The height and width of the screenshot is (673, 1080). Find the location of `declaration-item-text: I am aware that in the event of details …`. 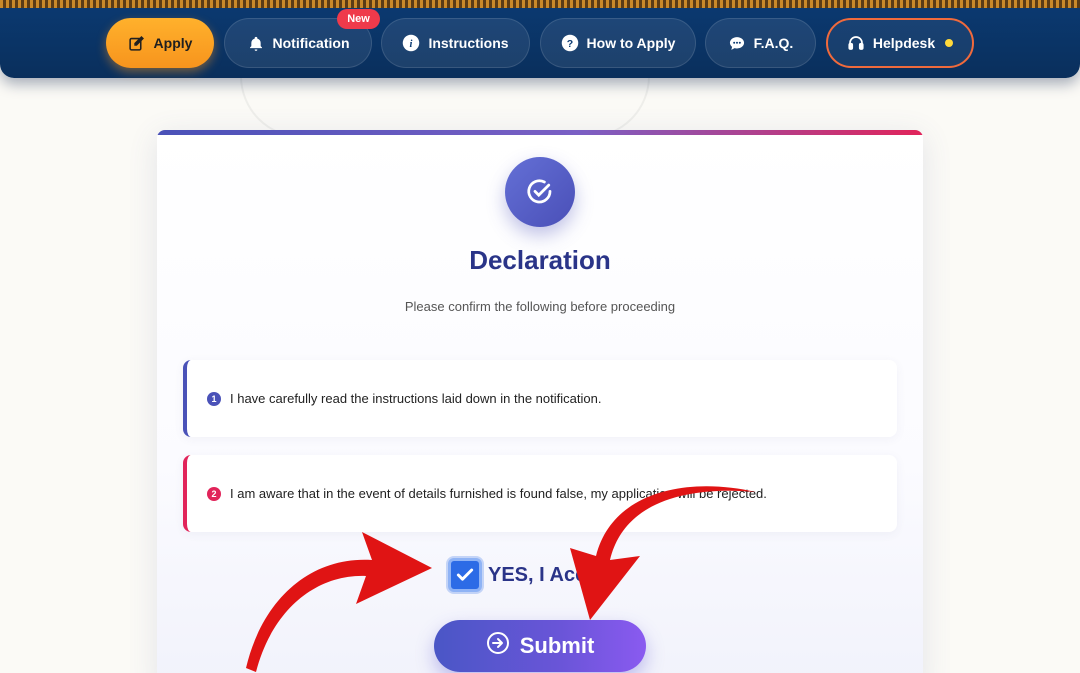

declaration-item-text: I am aware that in the event of details … is located at coordinates (498, 493).